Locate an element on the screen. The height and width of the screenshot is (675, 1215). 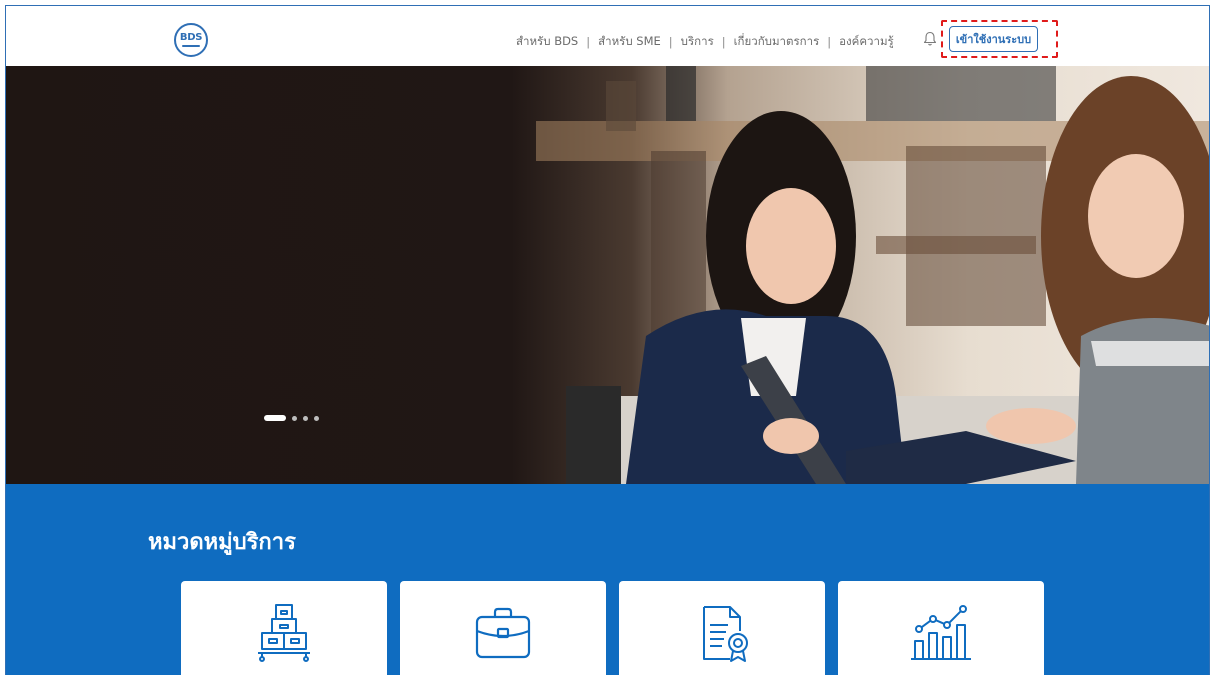
certificate-document-icon is located at coordinates (725, 634).